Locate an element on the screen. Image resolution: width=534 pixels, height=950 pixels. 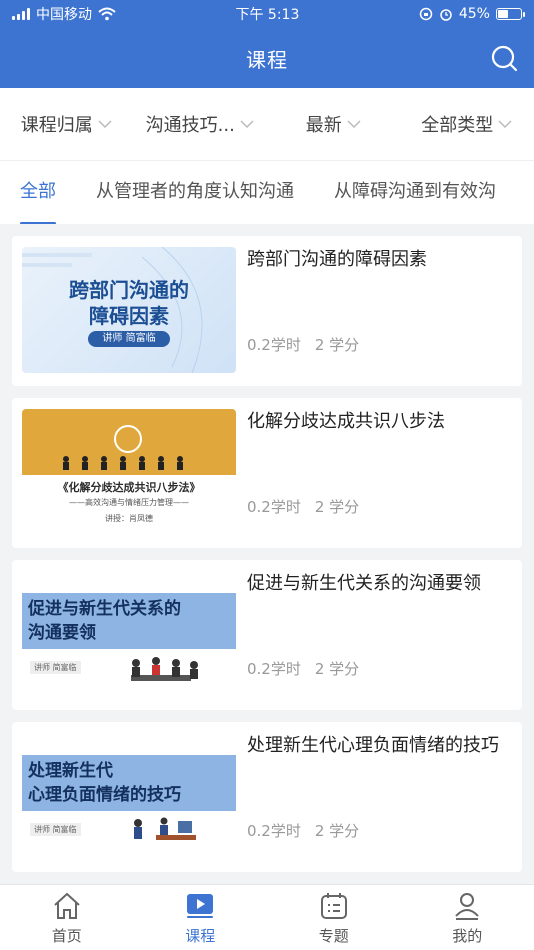
battery-percent: 45% is located at coordinates (474, 14).